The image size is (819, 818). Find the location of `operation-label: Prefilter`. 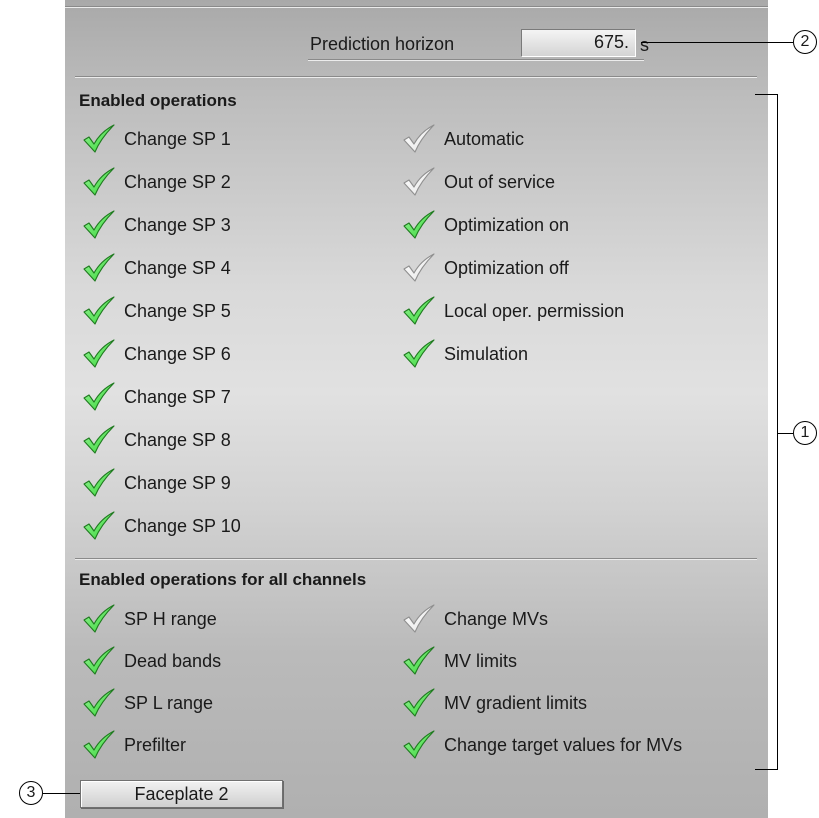

operation-label: Prefilter is located at coordinates (155, 744).